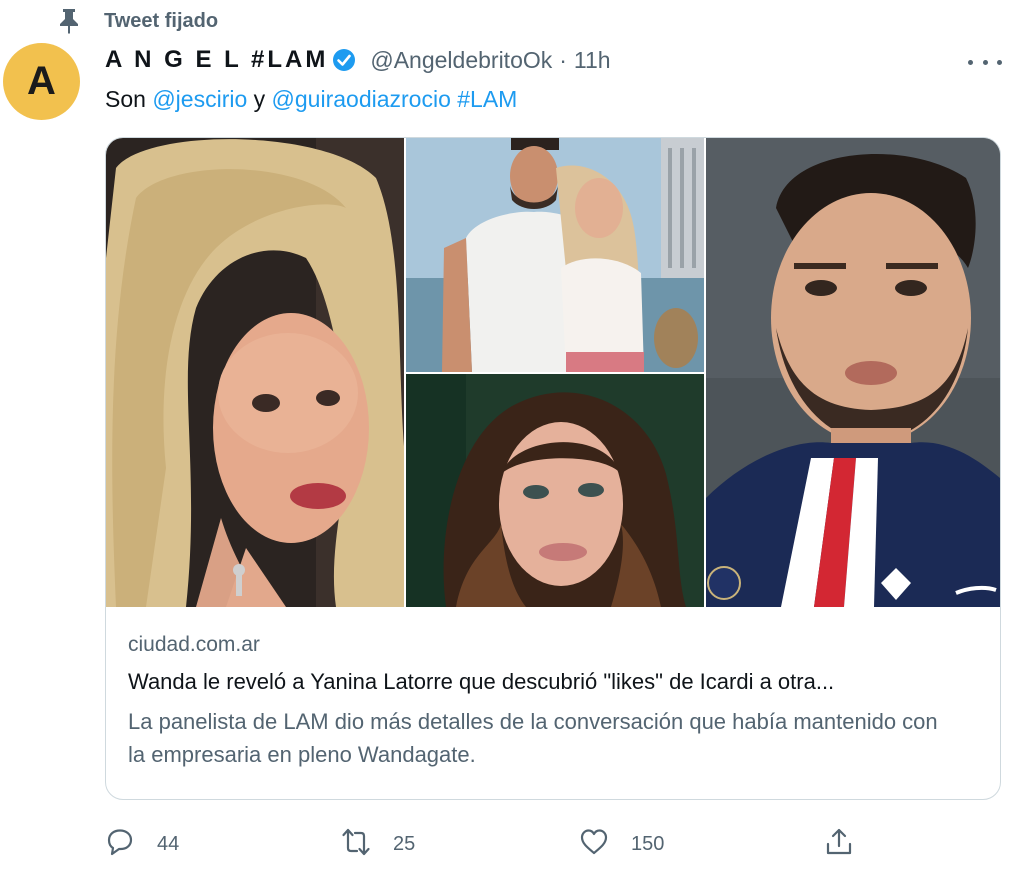 This screenshot has width=1023, height=874. I want to click on retweet-icon, so click(356, 844).